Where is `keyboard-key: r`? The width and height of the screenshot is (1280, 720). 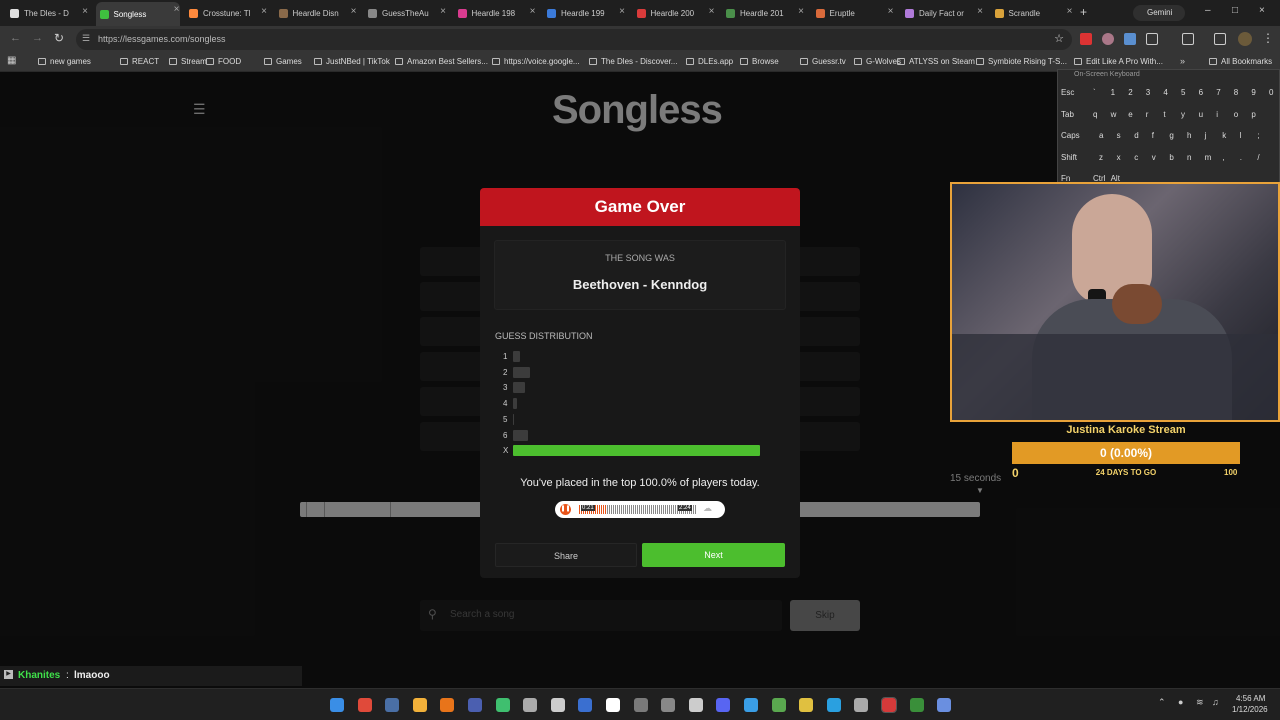
keyboard-key: r is located at coordinates (1147, 114).